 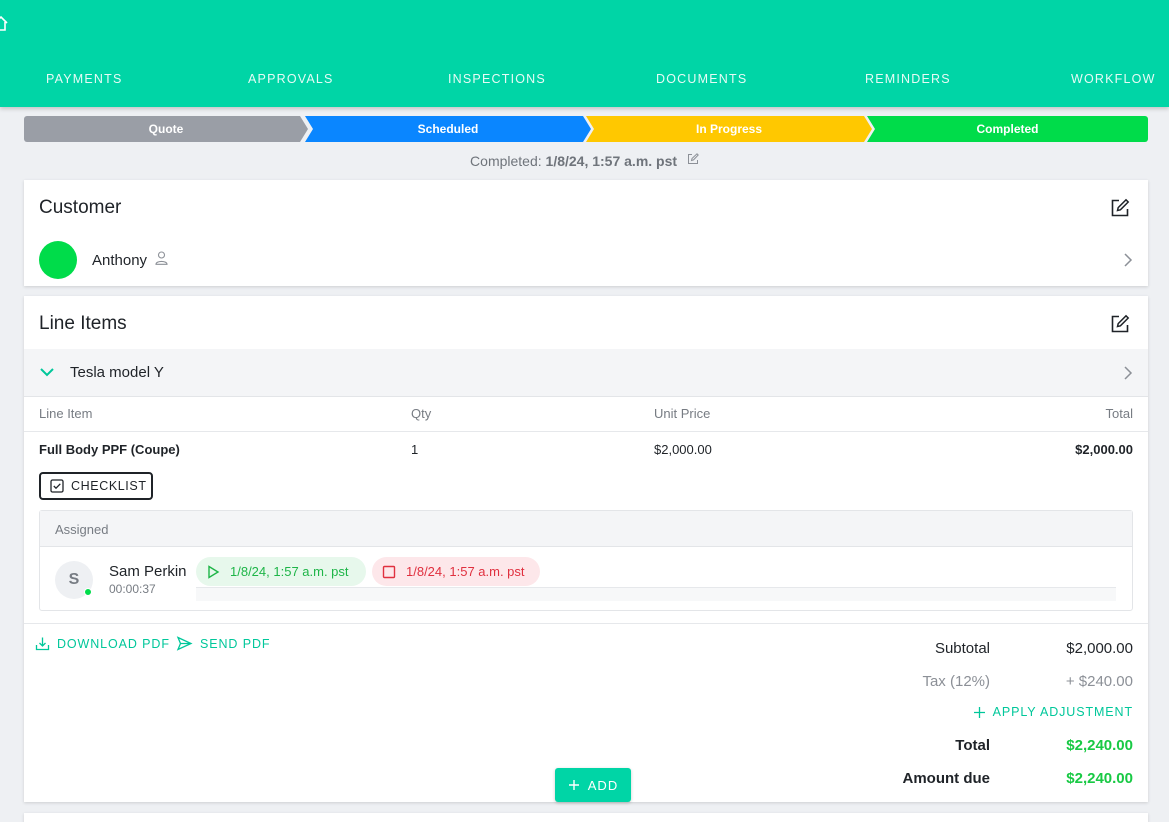 I want to click on assigned-header: Assigned, so click(x=586, y=529).